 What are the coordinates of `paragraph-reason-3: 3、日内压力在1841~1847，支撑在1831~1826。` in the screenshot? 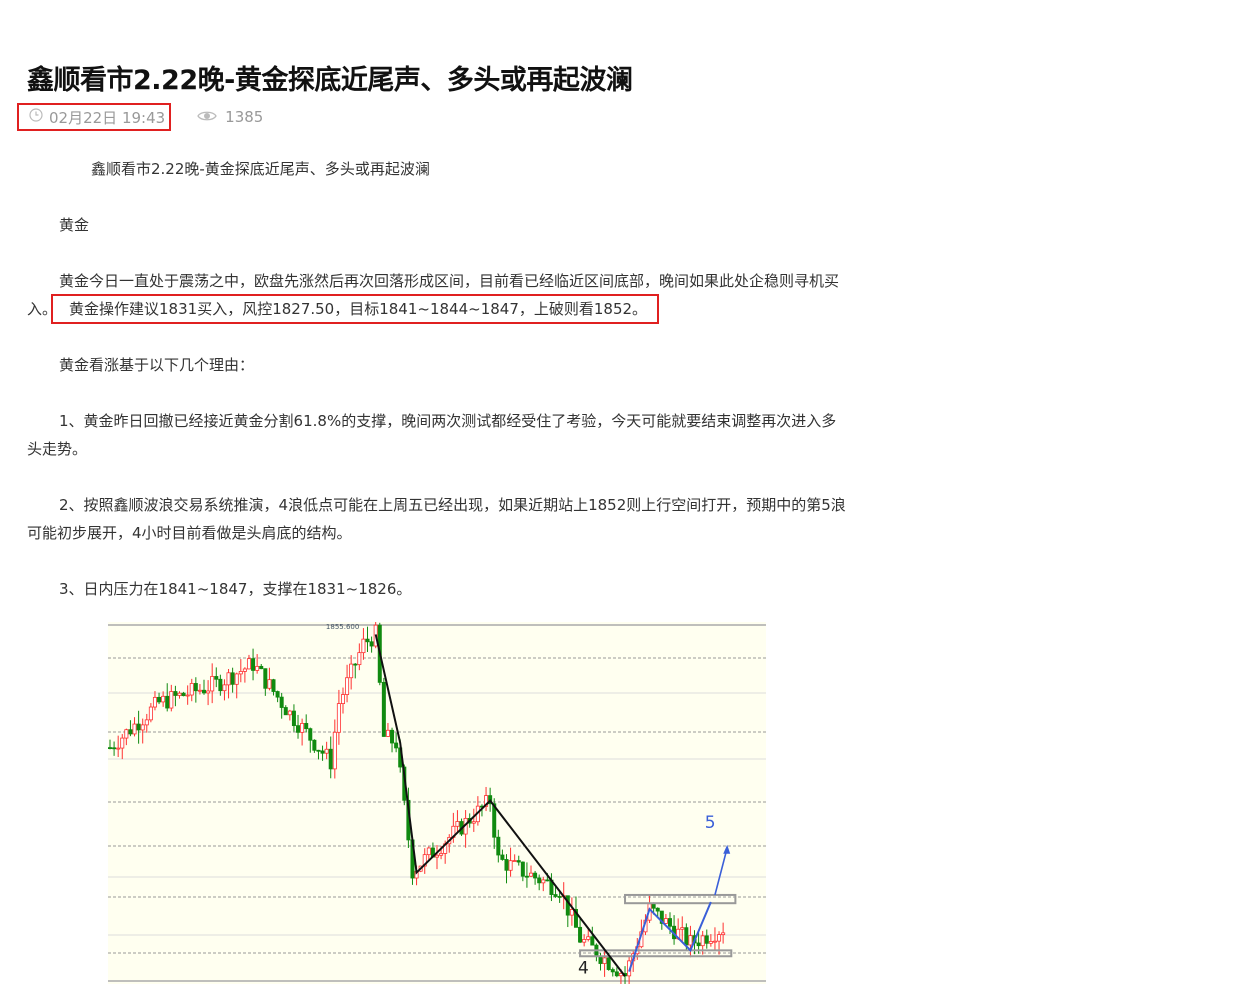 It's located at (235, 589).